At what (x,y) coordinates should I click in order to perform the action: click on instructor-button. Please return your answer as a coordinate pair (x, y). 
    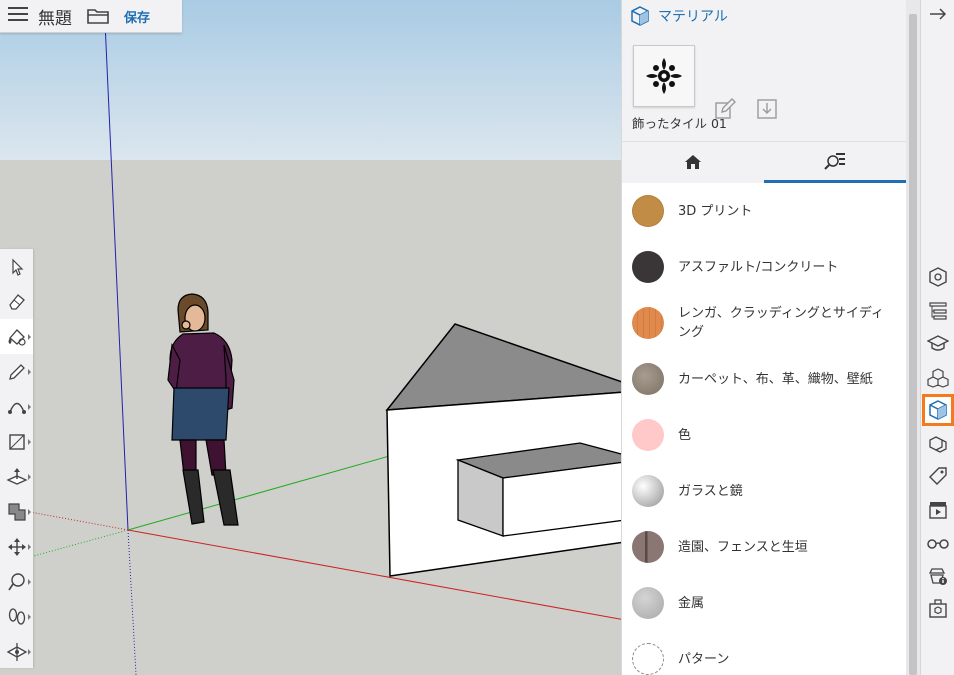
    Looking at the image, I should click on (938, 344).